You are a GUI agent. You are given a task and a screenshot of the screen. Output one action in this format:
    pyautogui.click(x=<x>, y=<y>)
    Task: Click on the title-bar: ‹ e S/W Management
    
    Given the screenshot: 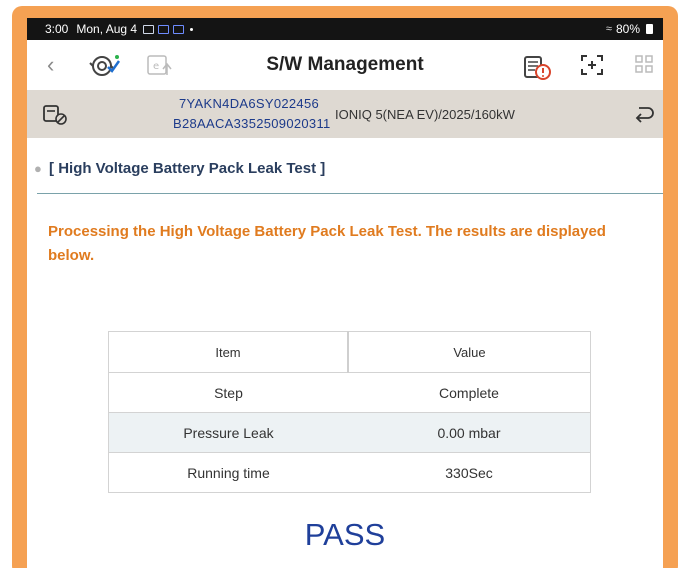 What is the action you would take?
    pyautogui.click(x=345, y=65)
    